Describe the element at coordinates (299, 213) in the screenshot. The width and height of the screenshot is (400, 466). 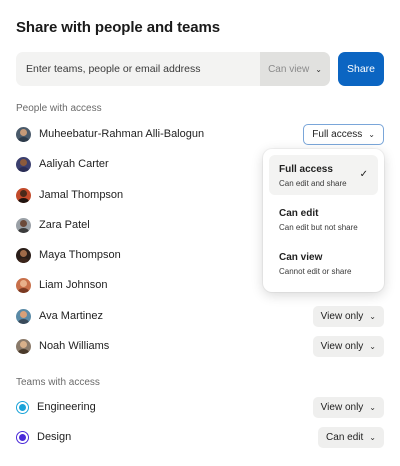
I see `menu-item-title: Can edit` at that location.